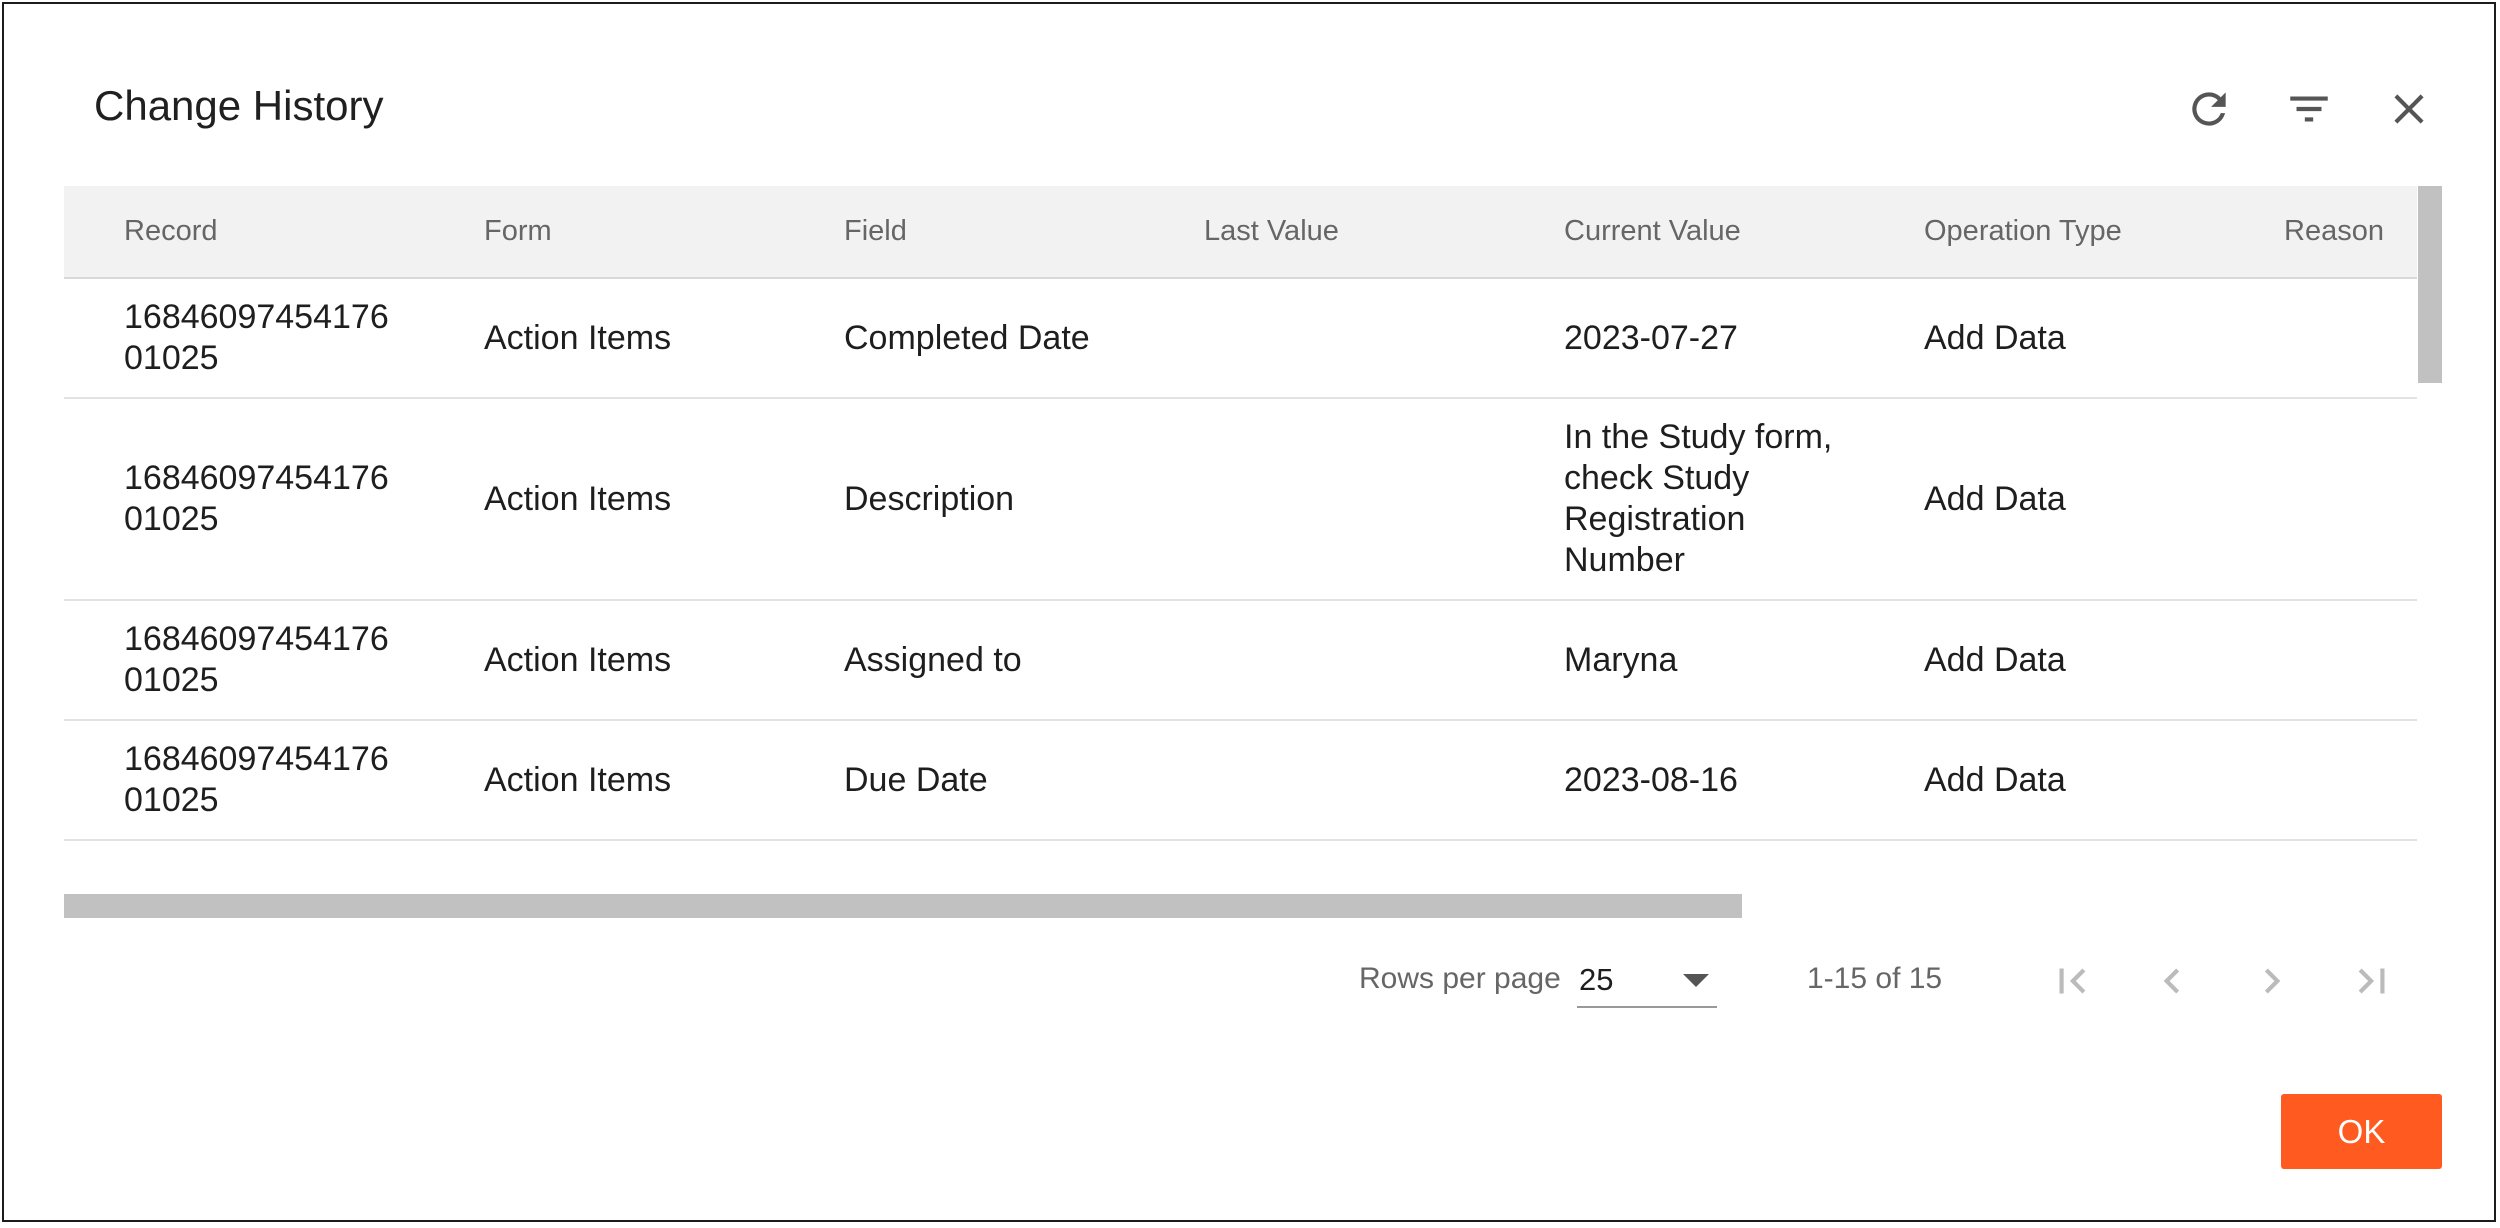 The width and height of the screenshot is (2500, 1228). I want to click on close-icon, so click(2409, 109).